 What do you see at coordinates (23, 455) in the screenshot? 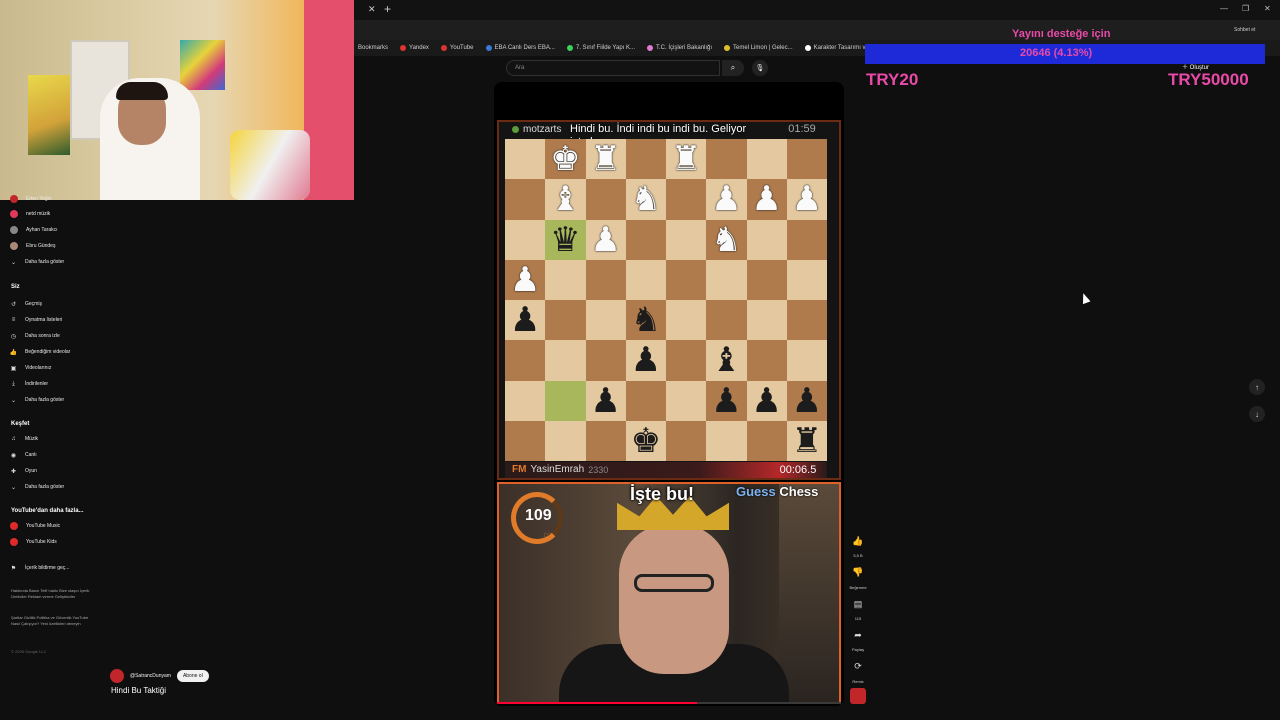
I see `sidebar-item-live: ◉ Canlı` at bounding box center [23, 455].